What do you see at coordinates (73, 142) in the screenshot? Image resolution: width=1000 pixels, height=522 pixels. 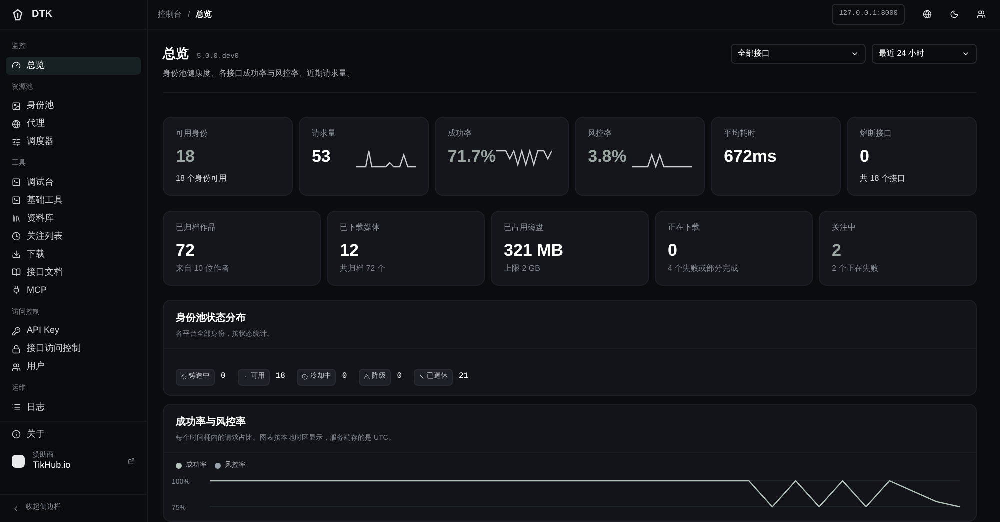 I see `sidebar-item: 调度器` at bounding box center [73, 142].